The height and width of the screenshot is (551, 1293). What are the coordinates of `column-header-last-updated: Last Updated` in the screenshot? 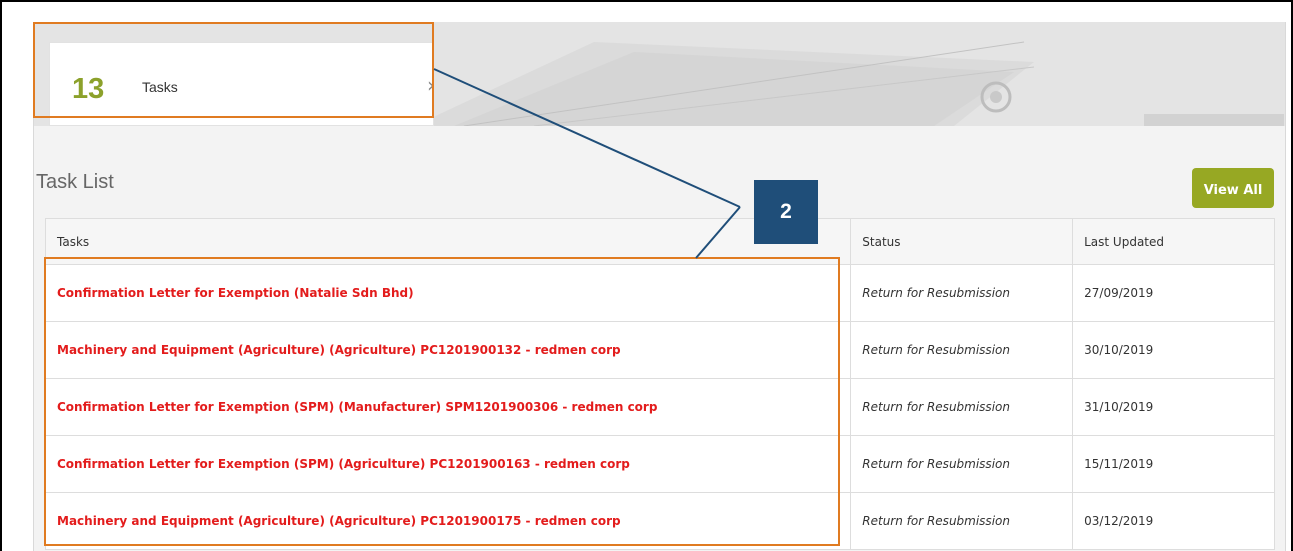 It's located at (1173, 241).